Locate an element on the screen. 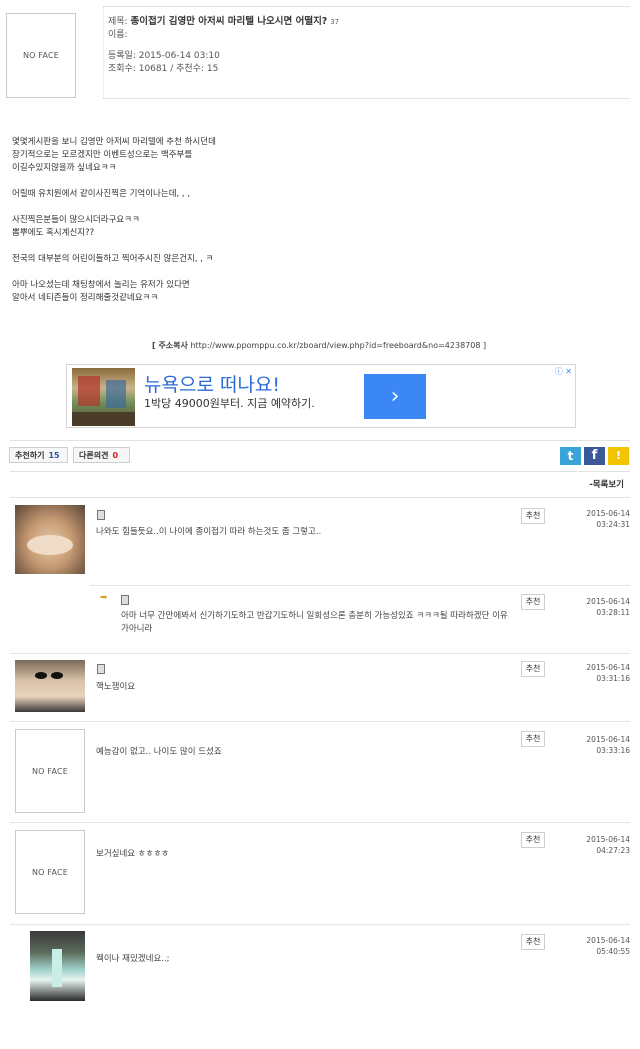  body-line: 알아서 네티즌들이 정리해줄것같네요ㅋㅋ is located at coordinates (85, 298).